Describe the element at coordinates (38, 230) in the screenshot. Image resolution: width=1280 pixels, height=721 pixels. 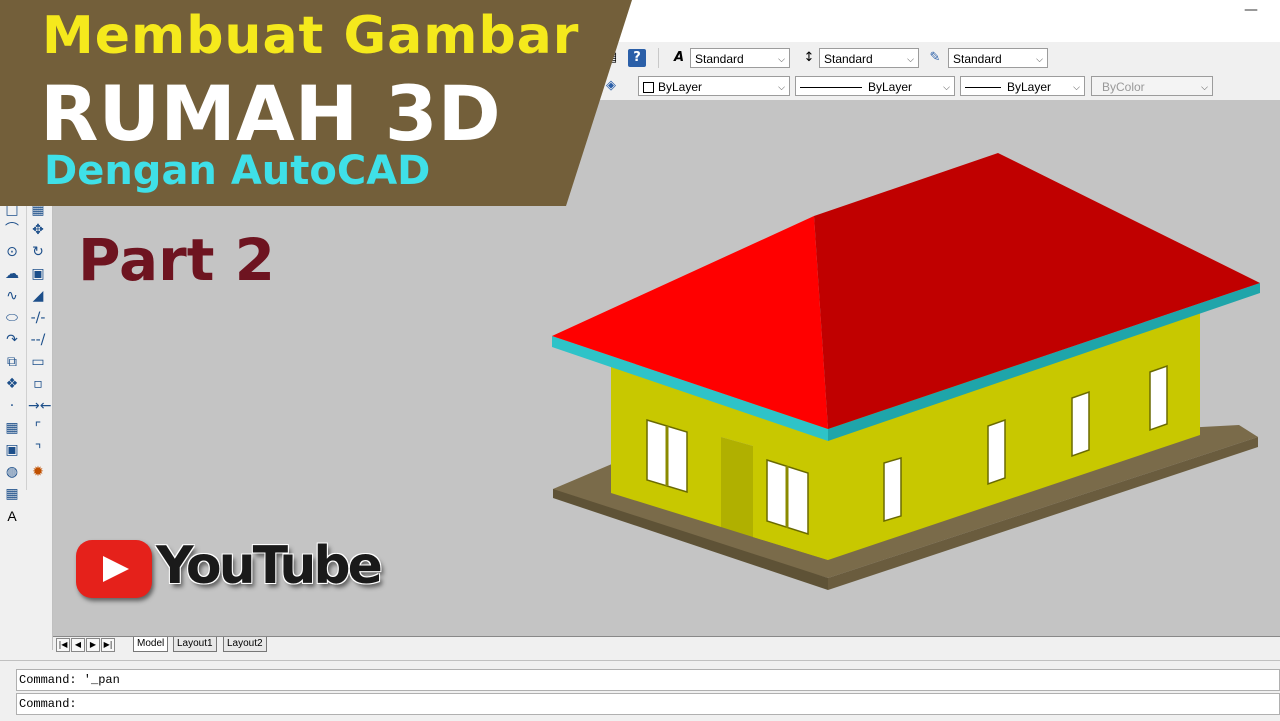
I see `move-icon: ✥` at that location.